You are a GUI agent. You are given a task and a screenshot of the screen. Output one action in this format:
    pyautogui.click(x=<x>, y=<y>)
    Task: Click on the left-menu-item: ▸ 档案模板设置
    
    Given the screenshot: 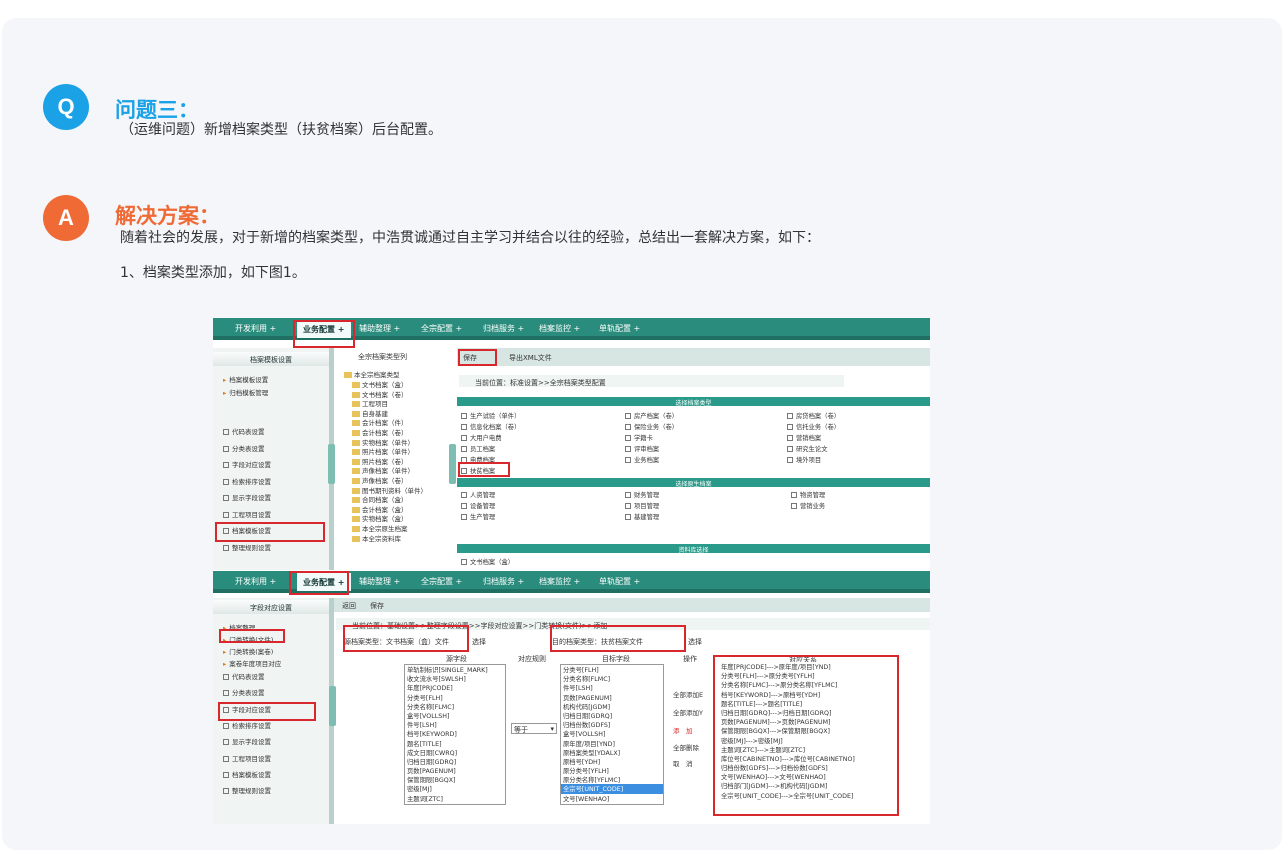 What is the action you would take?
    pyautogui.click(x=245, y=379)
    